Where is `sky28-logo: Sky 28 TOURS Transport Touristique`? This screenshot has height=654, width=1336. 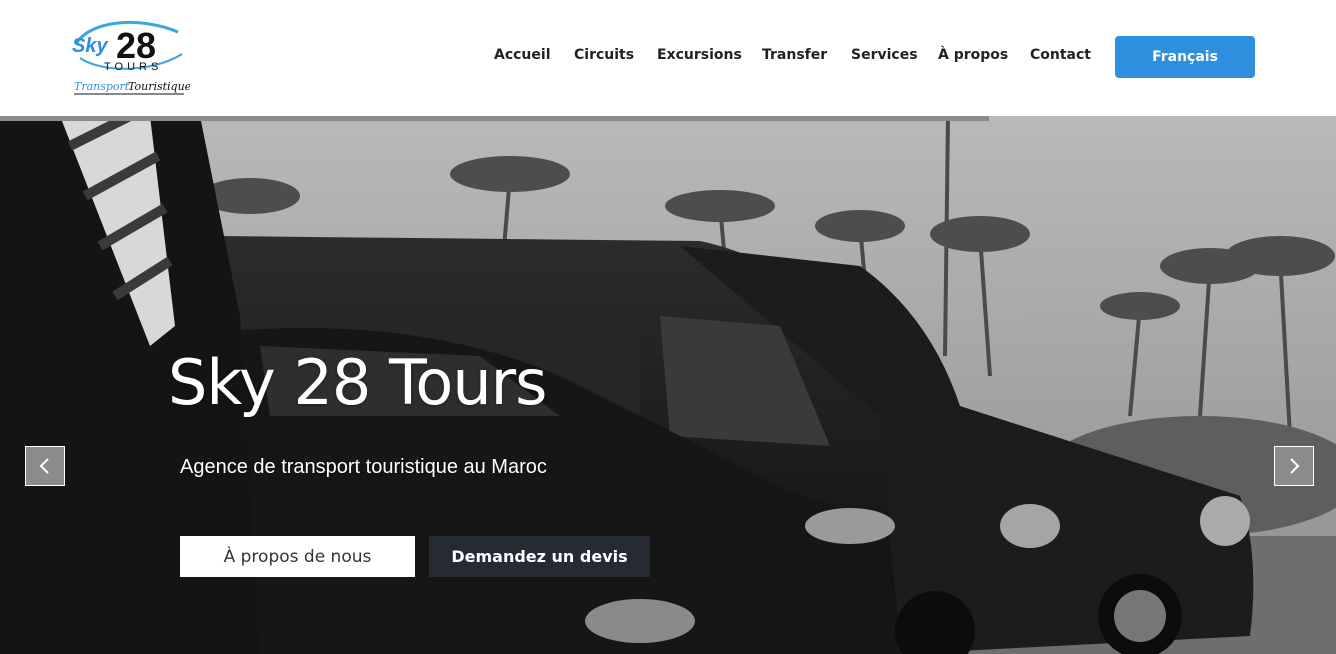
sky28-logo: Sky 28 TOURS Transport Touristique is located at coordinates (130, 57).